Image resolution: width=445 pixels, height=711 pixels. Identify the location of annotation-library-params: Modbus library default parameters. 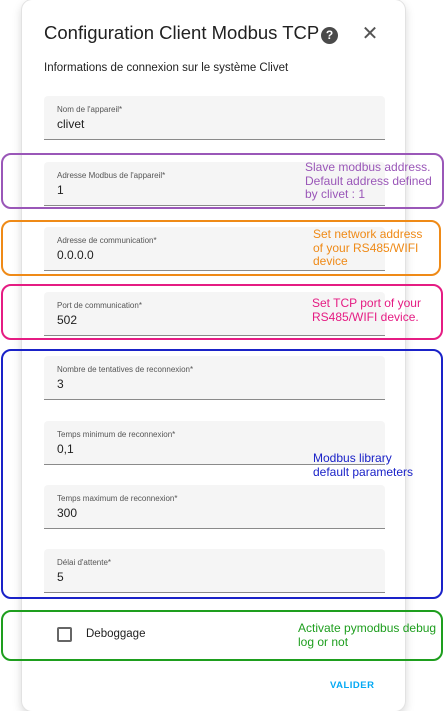
(363, 465).